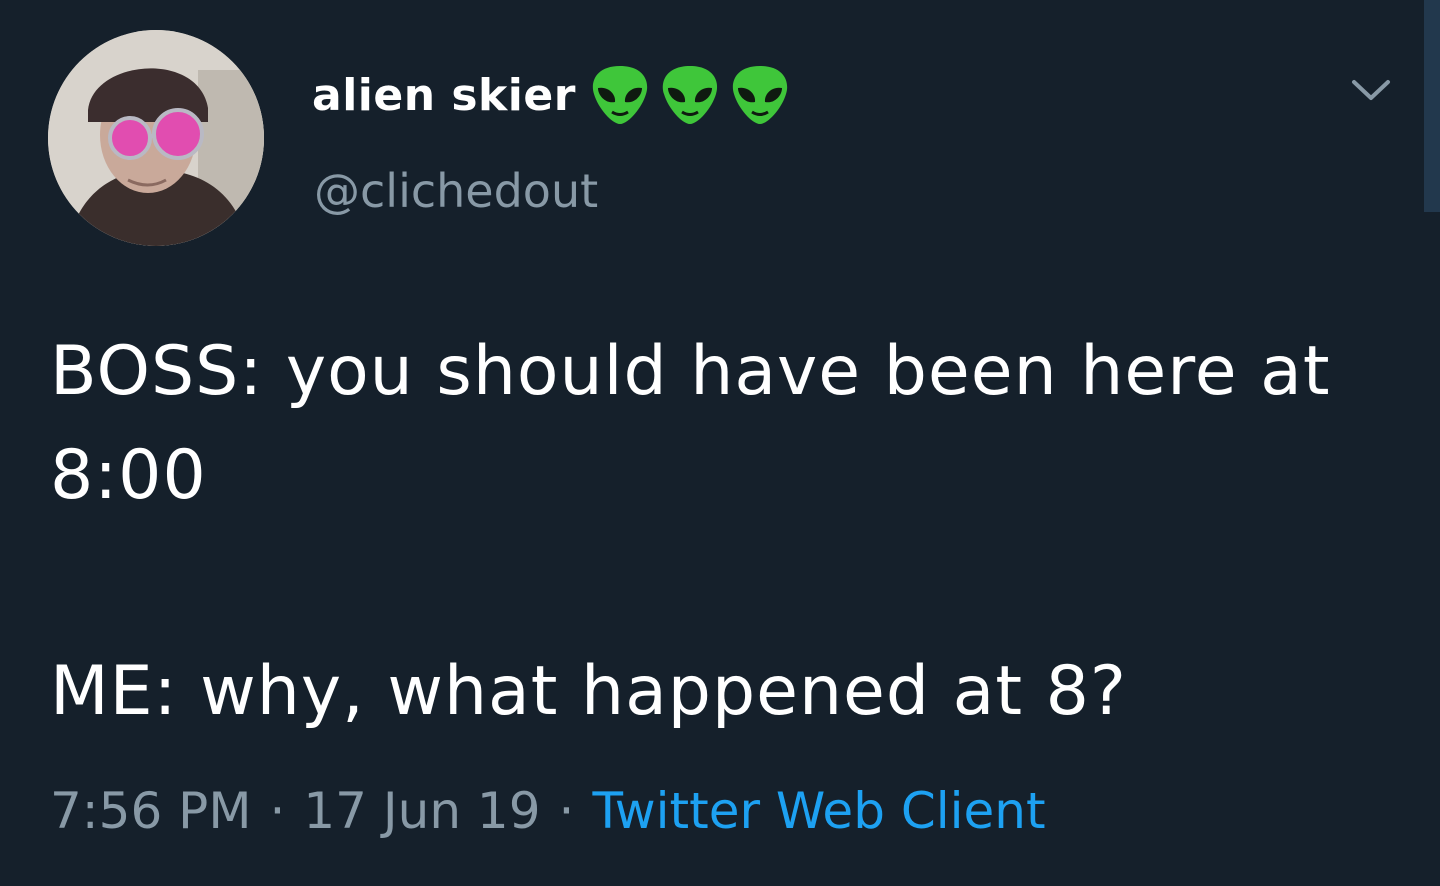 This screenshot has height=886, width=1440. Describe the element at coordinates (548, 811) in the screenshot. I see `tweet-meta: 7:56 PM · 17 Jun 19 · Twitter Web Client` at that location.